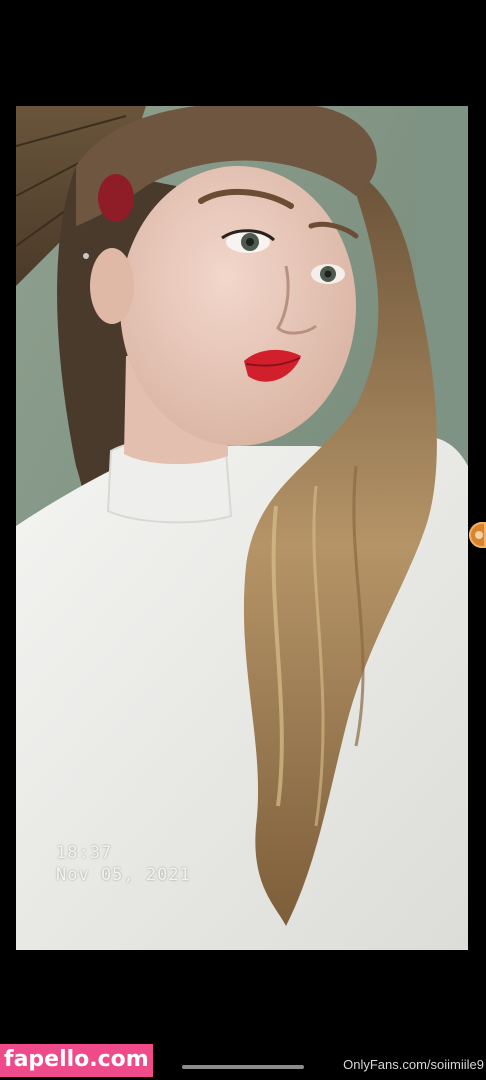 The image size is (486, 1080). Describe the element at coordinates (84, 853) in the screenshot. I see `timestamp-time: 18:37` at that location.